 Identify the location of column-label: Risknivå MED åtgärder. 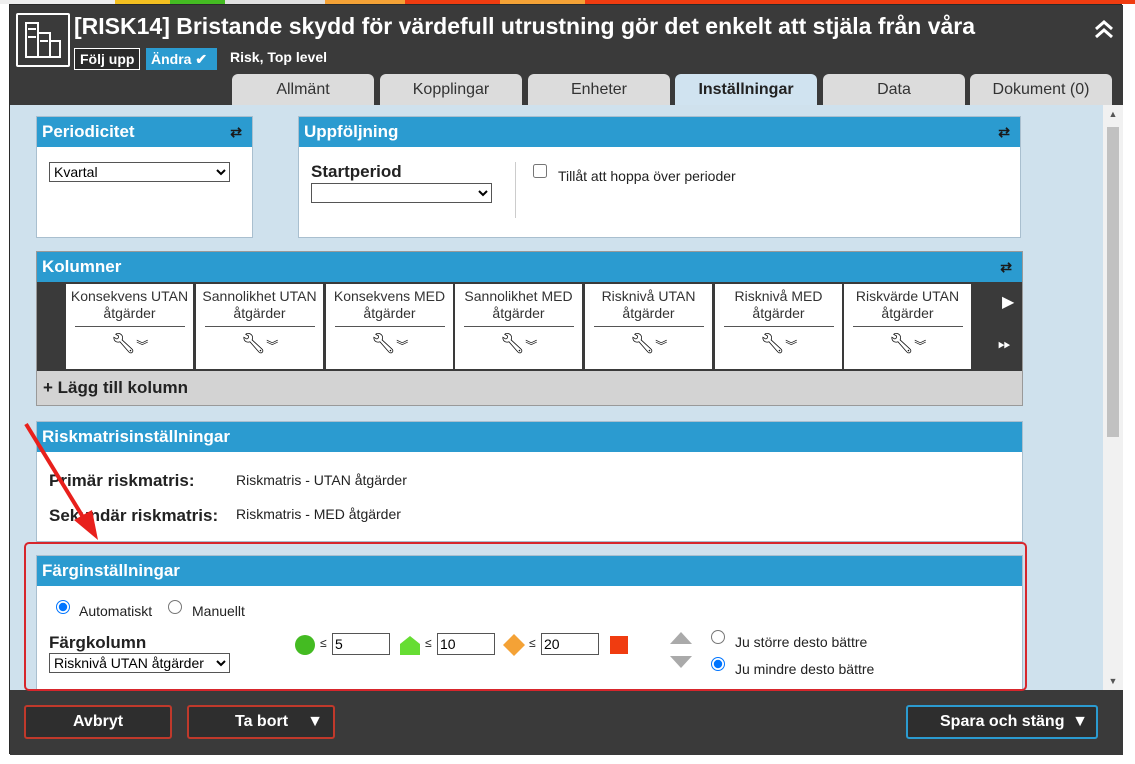
(778, 304).